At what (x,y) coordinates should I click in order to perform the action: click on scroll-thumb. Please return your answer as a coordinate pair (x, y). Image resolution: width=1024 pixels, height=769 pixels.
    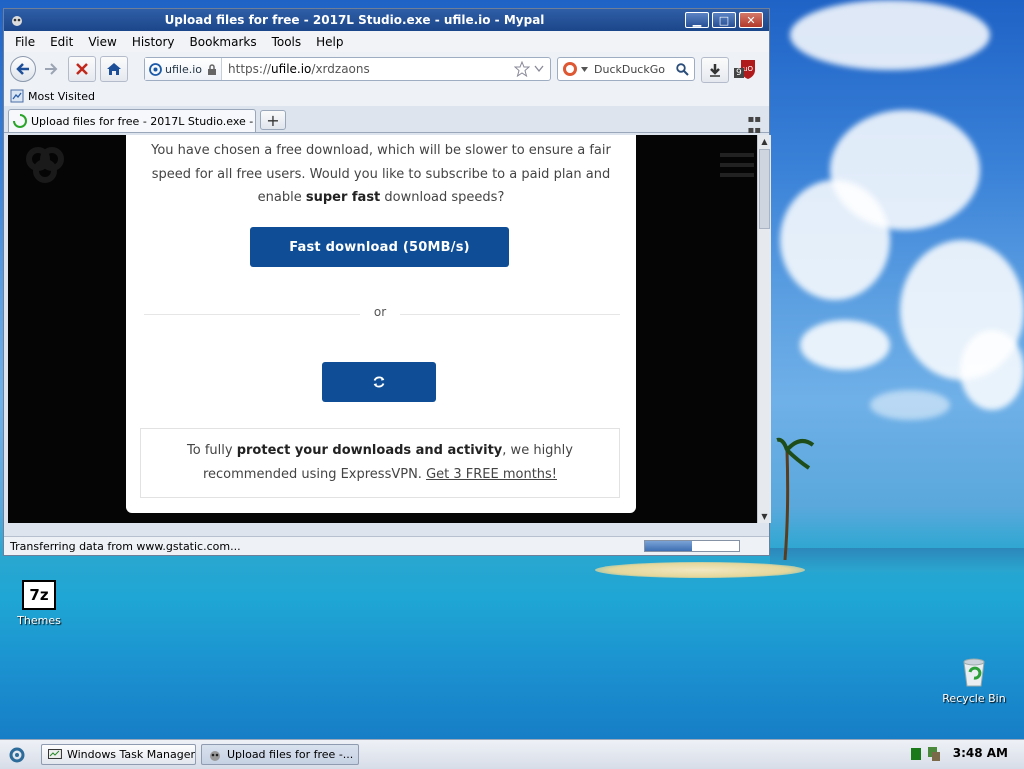
    Looking at the image, I should click on (764, 189).